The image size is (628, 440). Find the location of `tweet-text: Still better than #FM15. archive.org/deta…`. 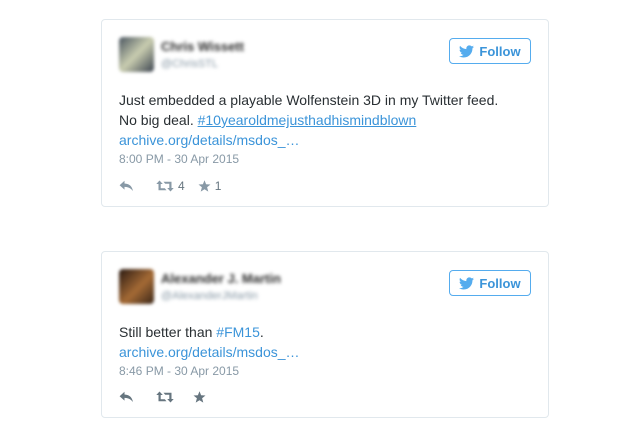

tweet-text: Still better than #FM15. archive.org/deta… is located at coordinates (318, 342).